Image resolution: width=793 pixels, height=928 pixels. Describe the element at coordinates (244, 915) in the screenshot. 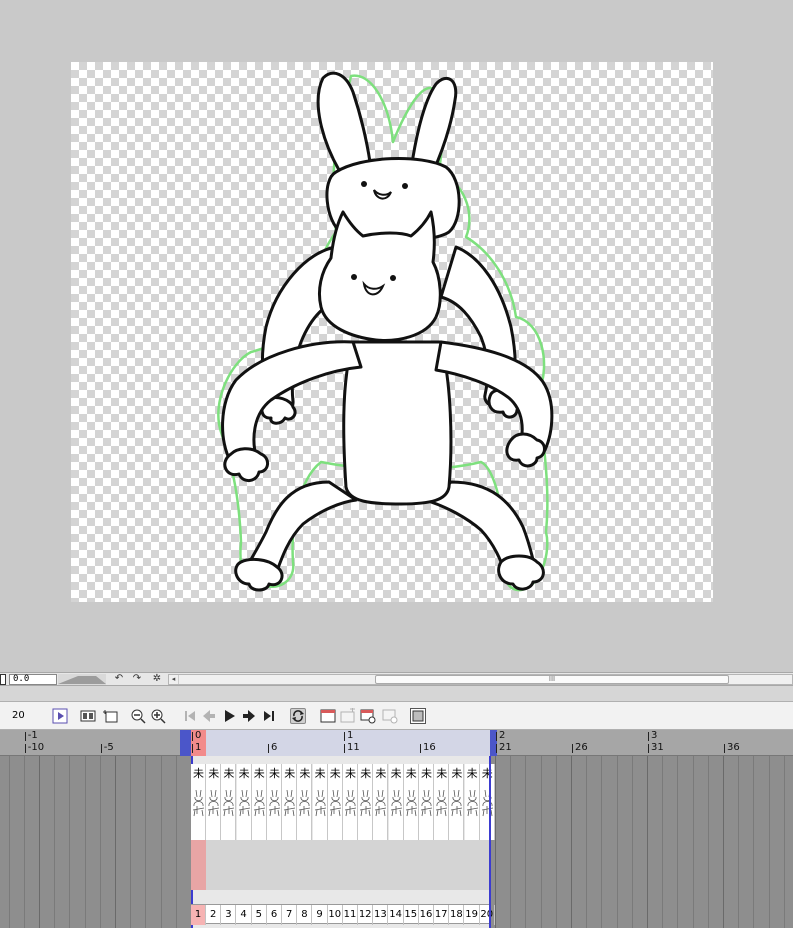

I see `frame-number: 4` at that location.